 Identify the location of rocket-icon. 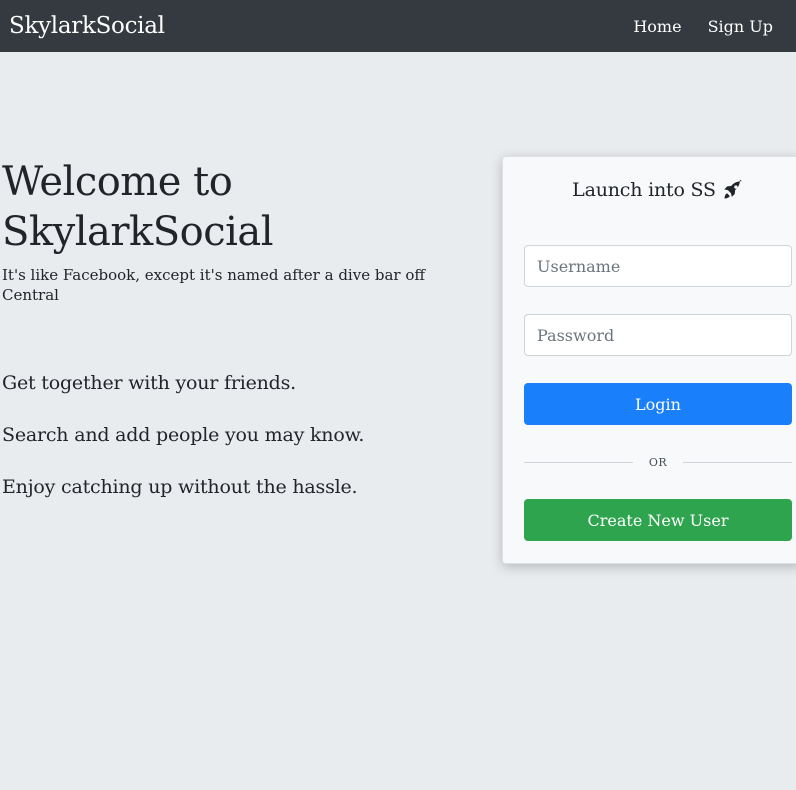
(733, 189).